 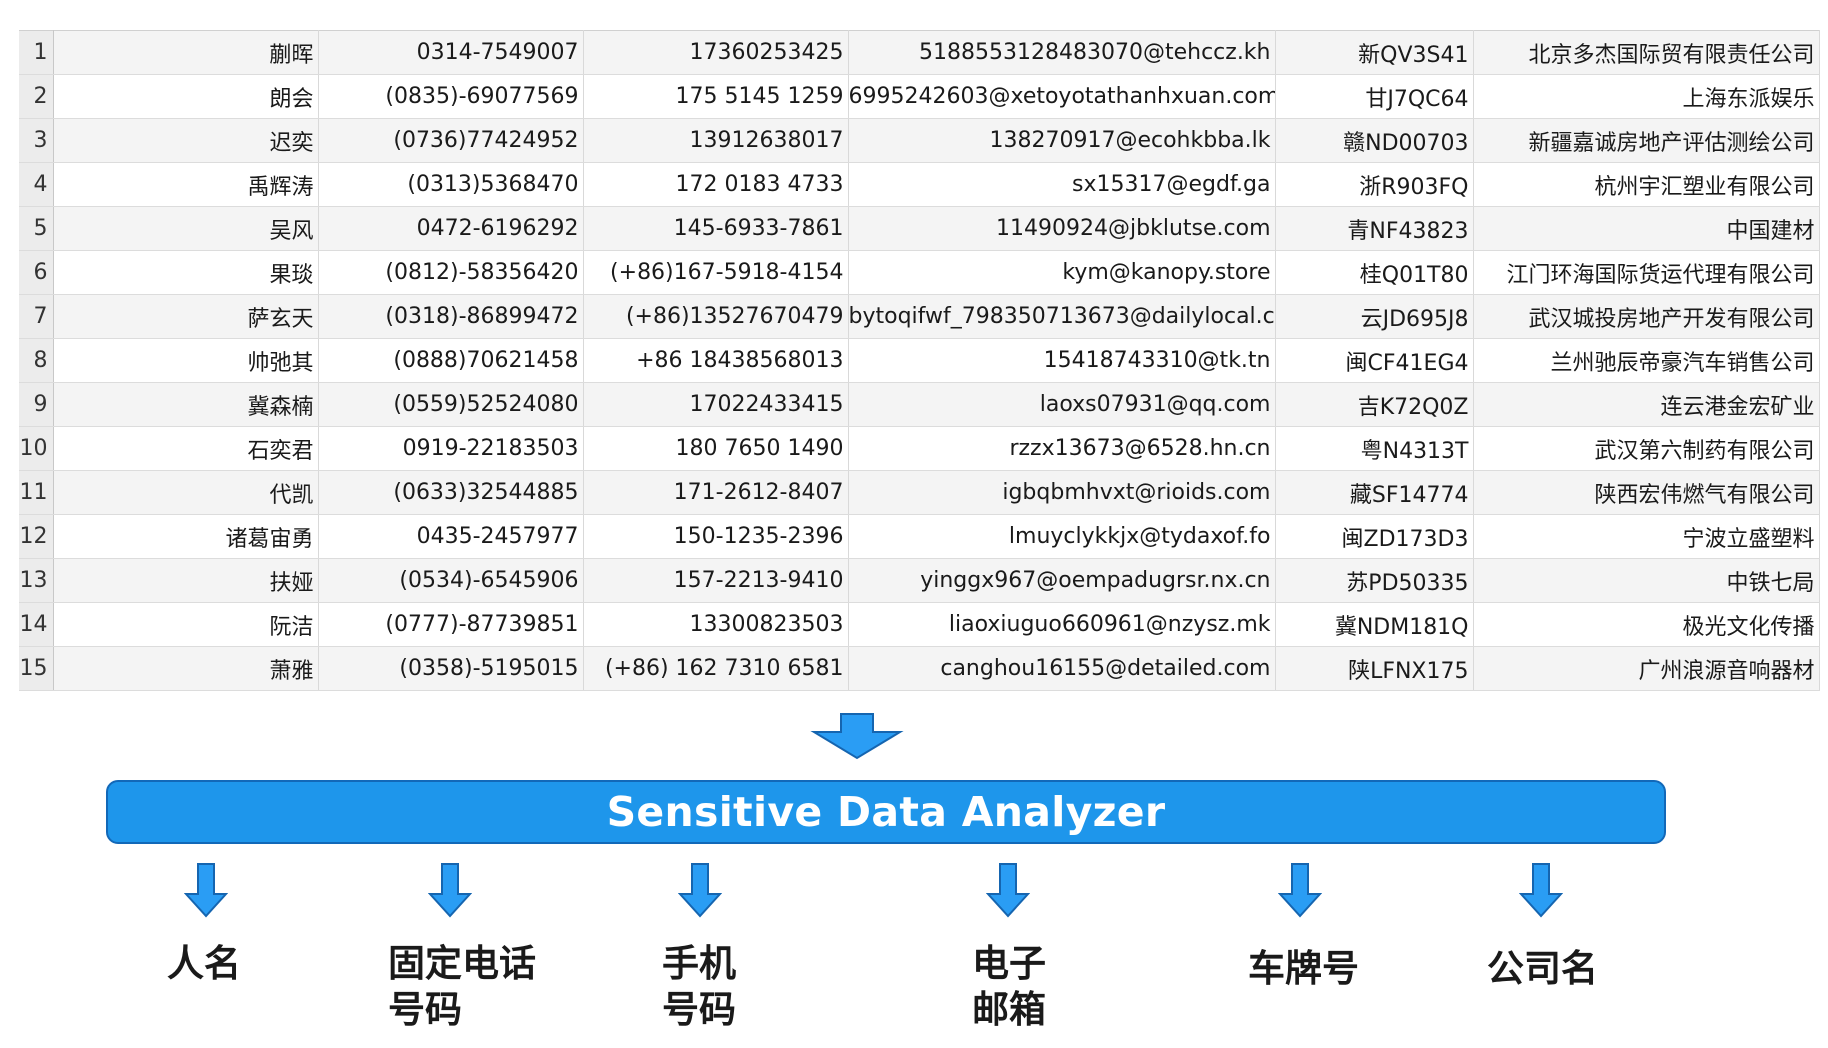 What do you see at coordinates (1646, 140) in the screenshot?
I see `table-cell: 新疆嘉诚房地产评估测绘公司` at bounding box center [1646, 140].